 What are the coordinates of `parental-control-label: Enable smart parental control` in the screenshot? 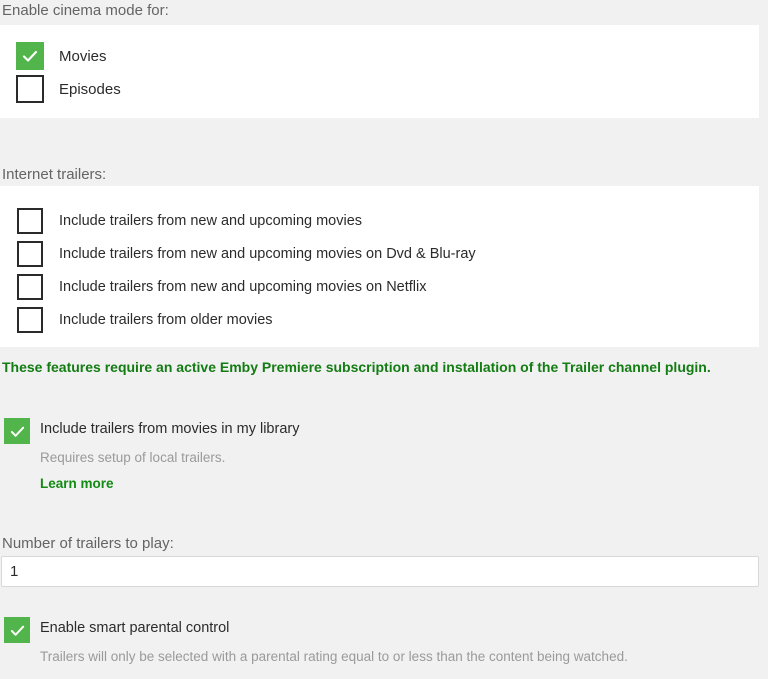 It's located at (135, 628).